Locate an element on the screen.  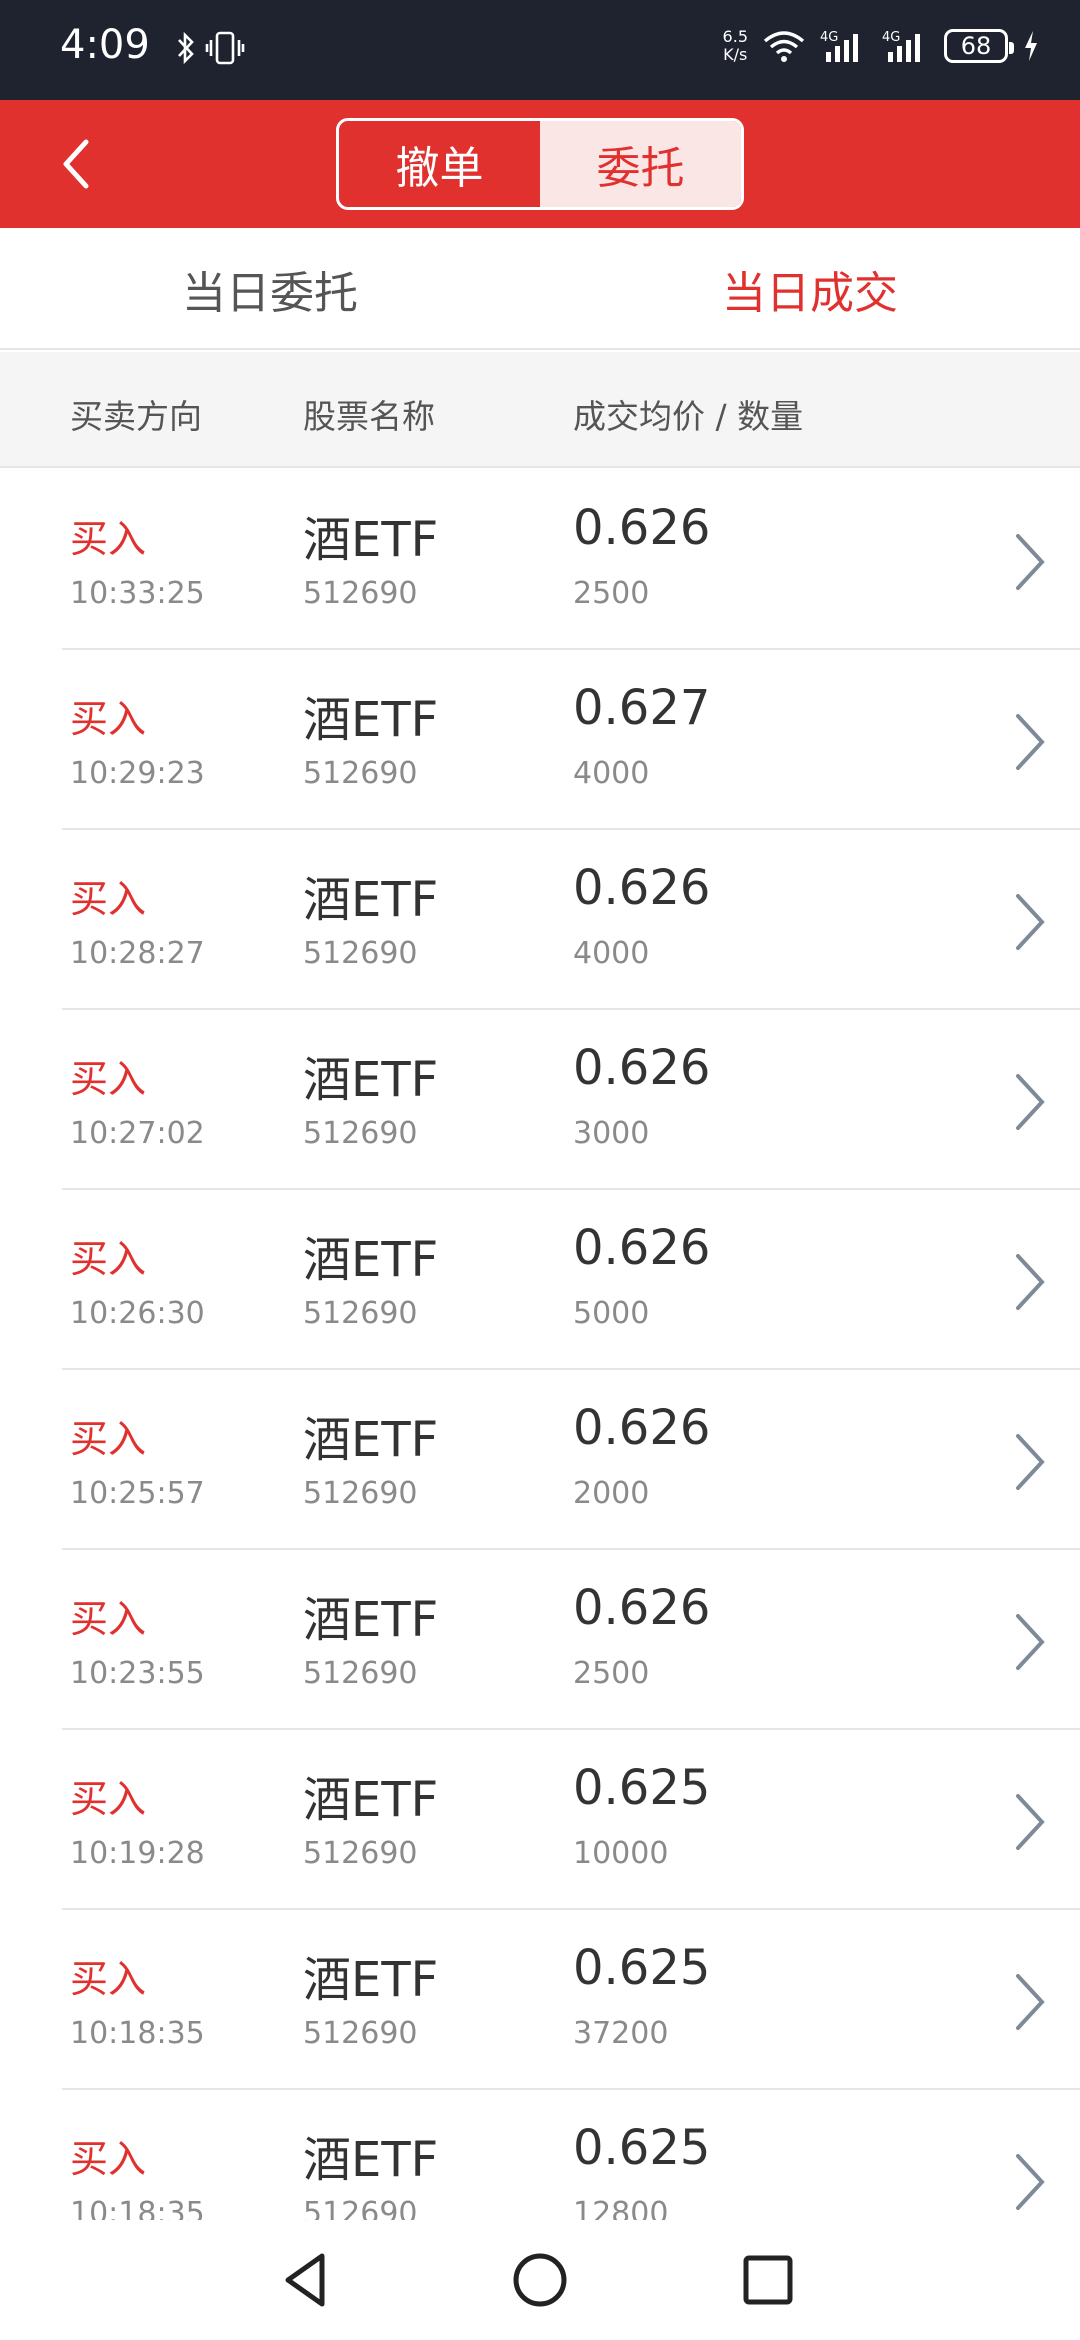
row-time: 10:25:57 is located at coordinates (137, 1493).